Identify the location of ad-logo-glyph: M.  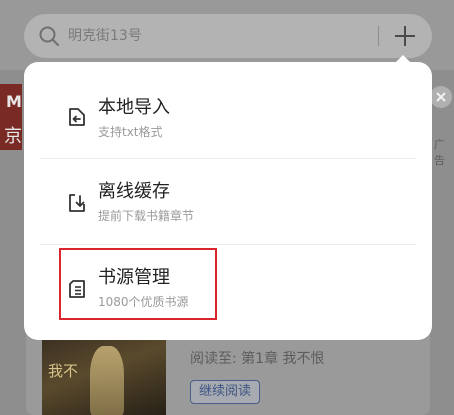
(14, 101).